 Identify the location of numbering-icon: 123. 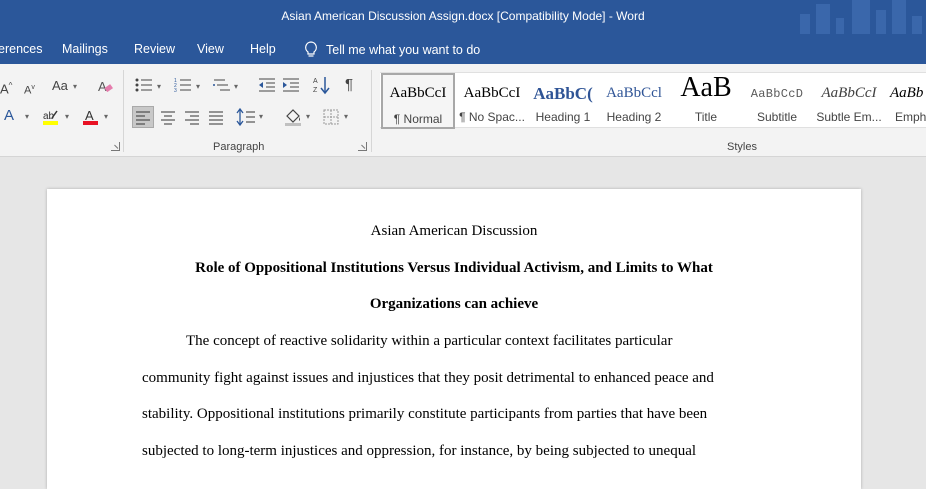
(183, 87).